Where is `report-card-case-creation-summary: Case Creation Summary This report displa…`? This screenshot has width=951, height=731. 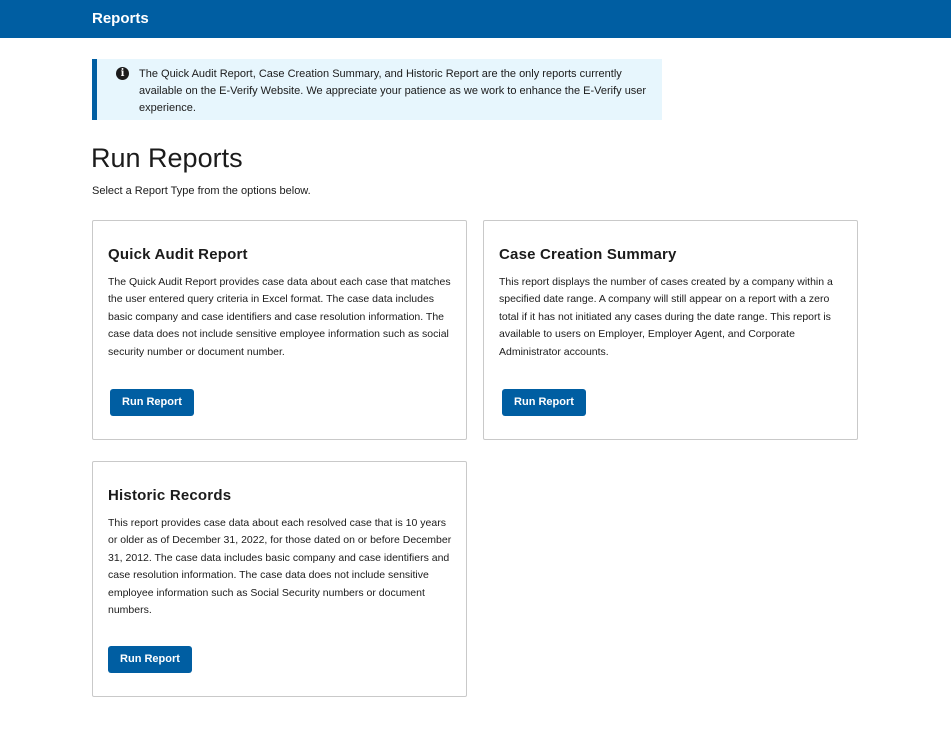
report-card-case-creation-summary: Case Creation Summary This report displa… is located at coordinates (670, 330).